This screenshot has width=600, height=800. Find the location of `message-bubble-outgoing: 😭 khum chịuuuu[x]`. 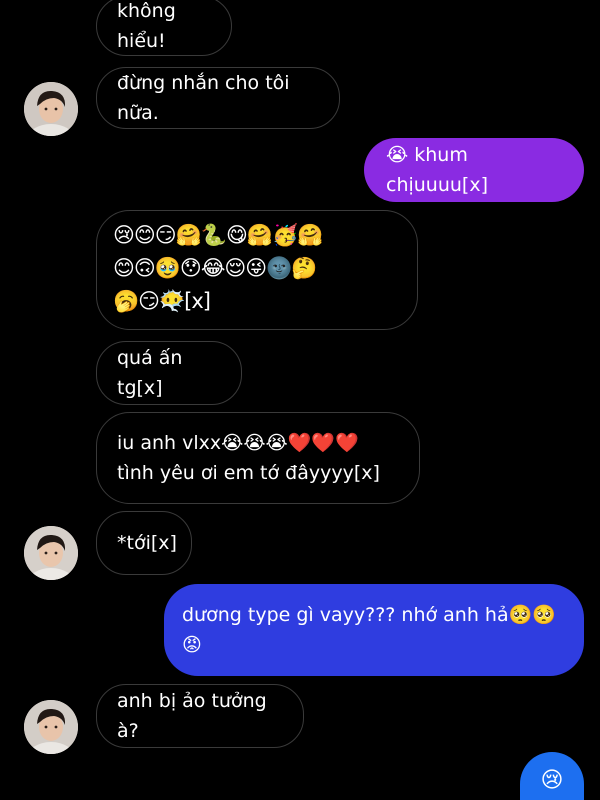

message-bubble-outgoing: 😭 khum chịuuuu[x] is located at coordinates (474, 170).